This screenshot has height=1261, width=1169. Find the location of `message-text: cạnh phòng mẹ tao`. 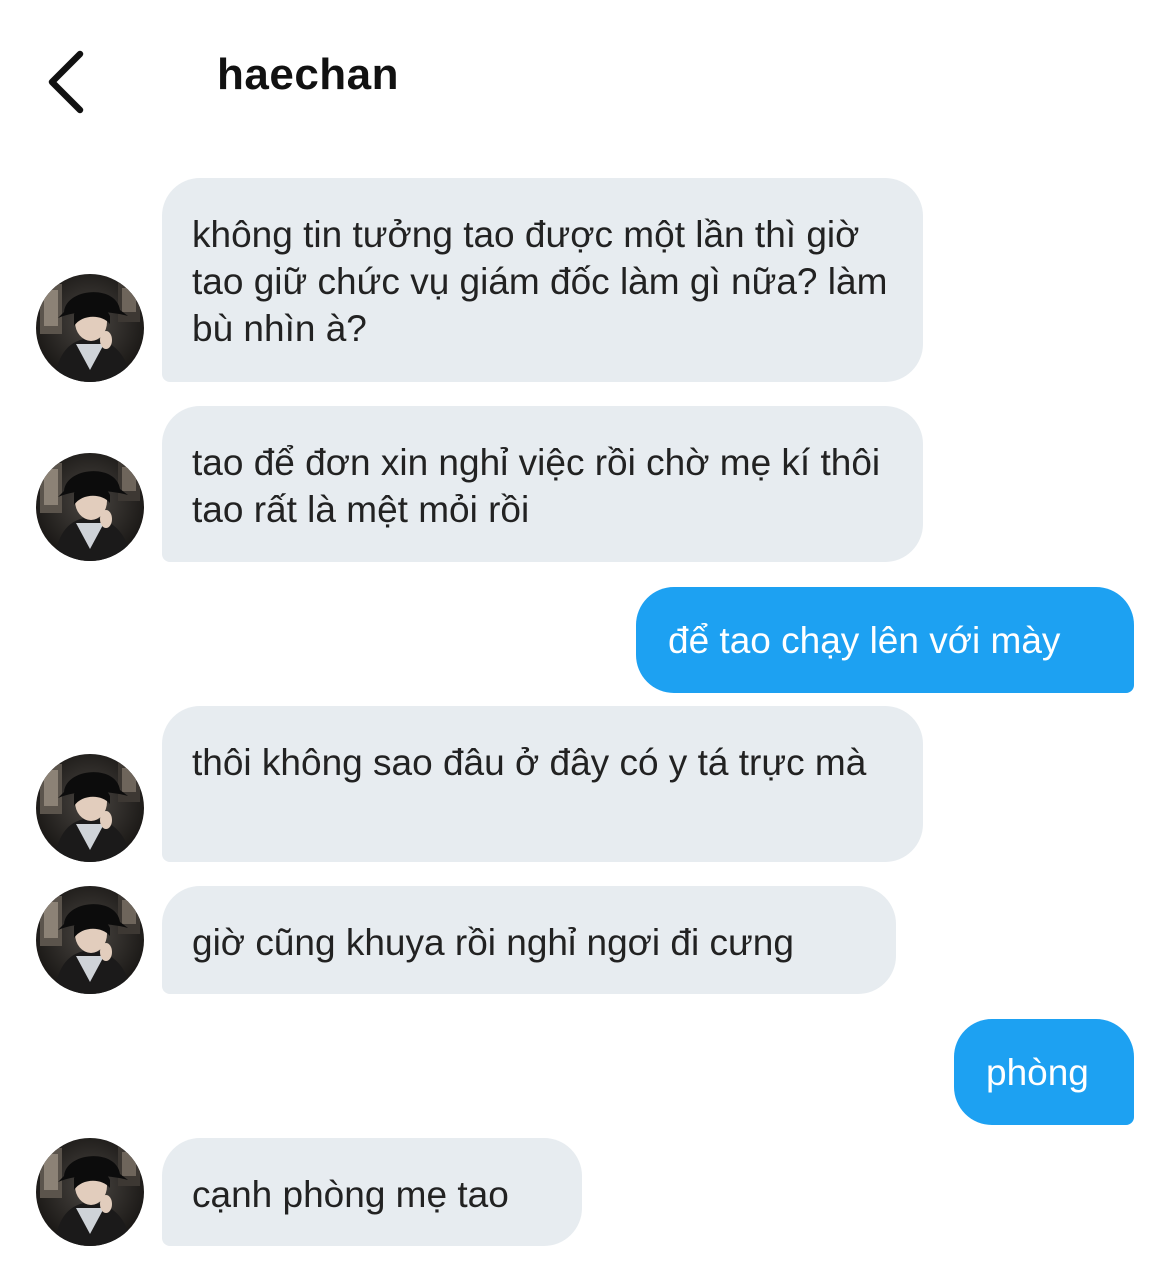

message-text: cạnh phòng mẹ tao is located at coordinates (350, 1194).